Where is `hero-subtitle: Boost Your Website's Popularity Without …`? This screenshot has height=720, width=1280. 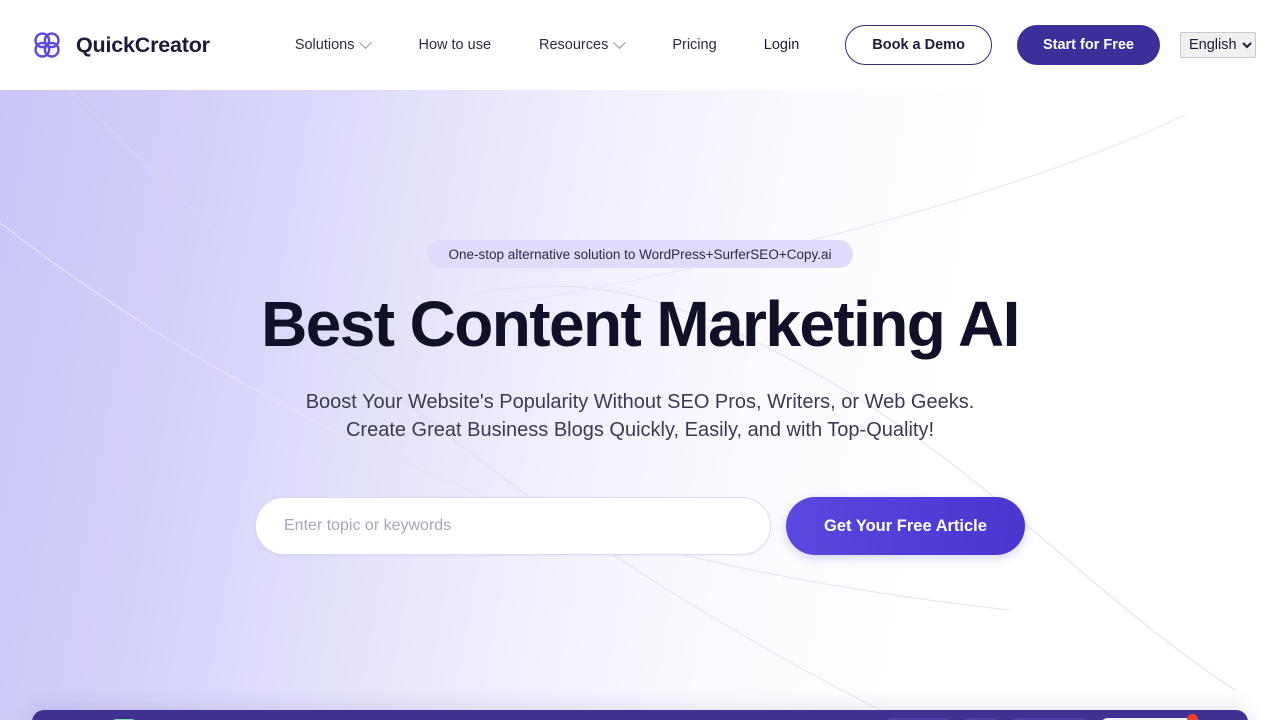
hero-subtitle: Boost Your Website's Popularity Without … is located at coordinates (640, 416).